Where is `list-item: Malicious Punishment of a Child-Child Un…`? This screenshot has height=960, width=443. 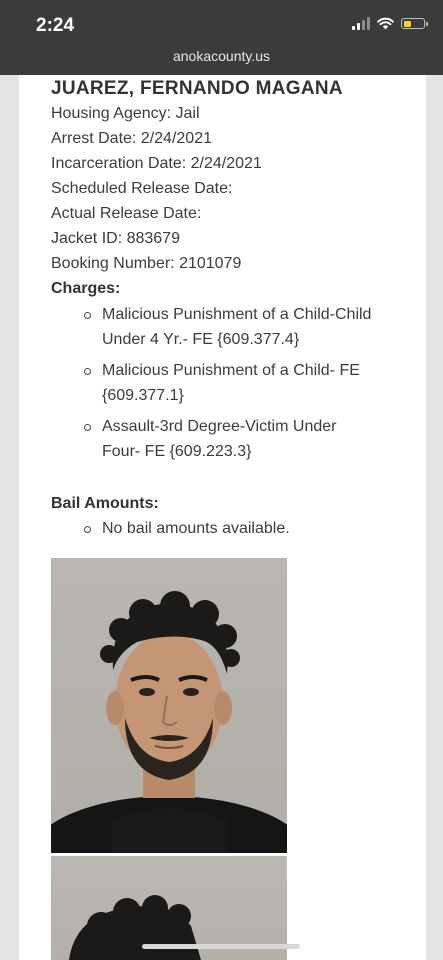
list-item: Malicious Punishment of a Child-Child Un… is located at coordinates (221, 327).